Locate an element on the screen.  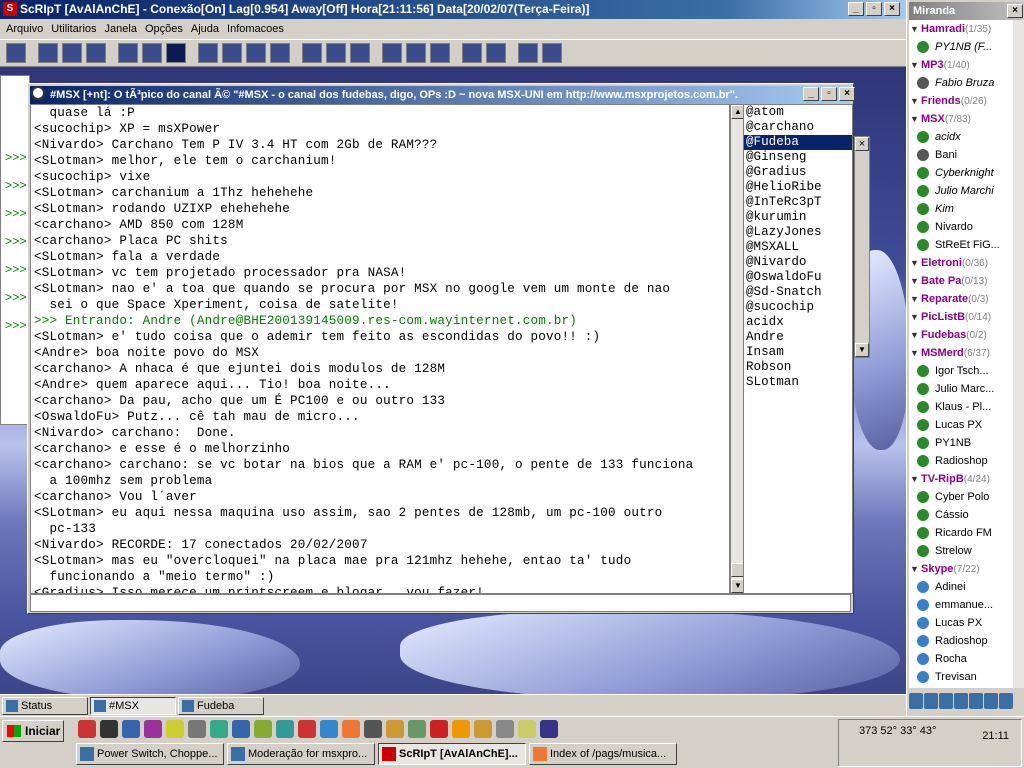
contact-item: Adinei is located at coordinates (961, 587).